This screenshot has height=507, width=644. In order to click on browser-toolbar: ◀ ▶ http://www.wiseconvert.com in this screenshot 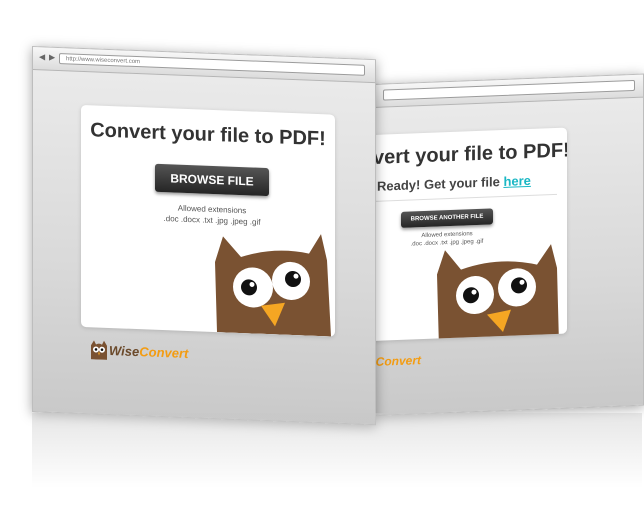, I will do `click(204, 65)`.